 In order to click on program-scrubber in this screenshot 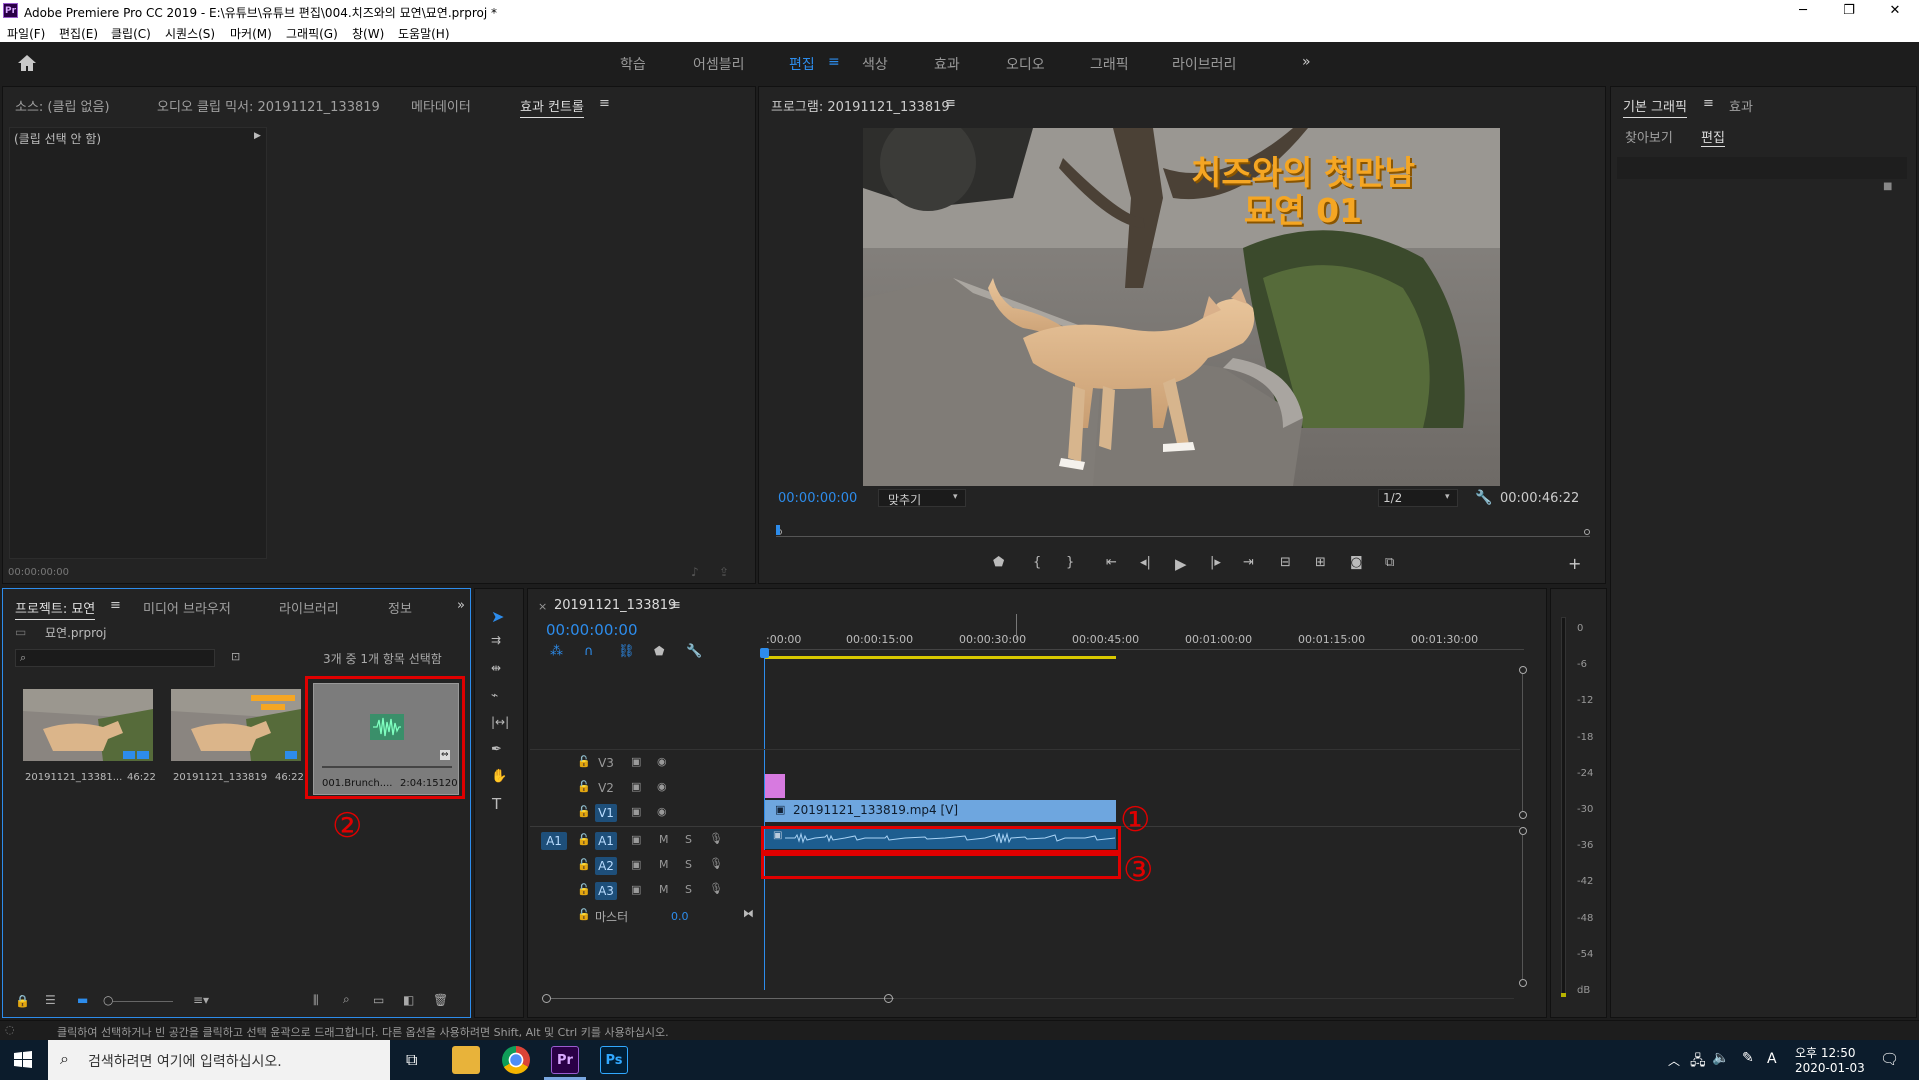, I will do `click(1183, 533)`.